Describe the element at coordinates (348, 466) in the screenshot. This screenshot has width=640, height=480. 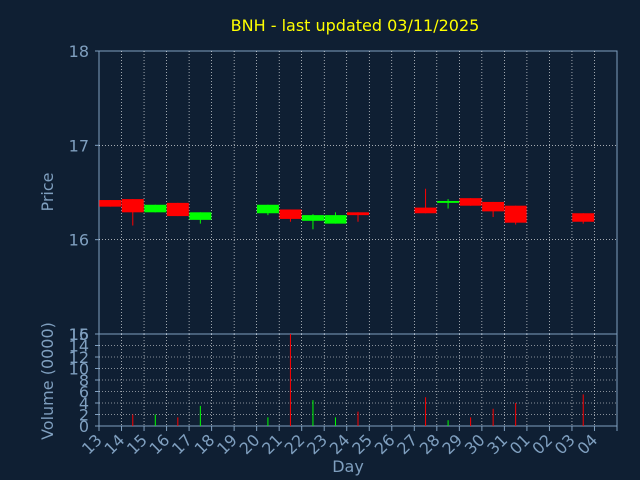
I see `x-axis-label: Day` at that location.